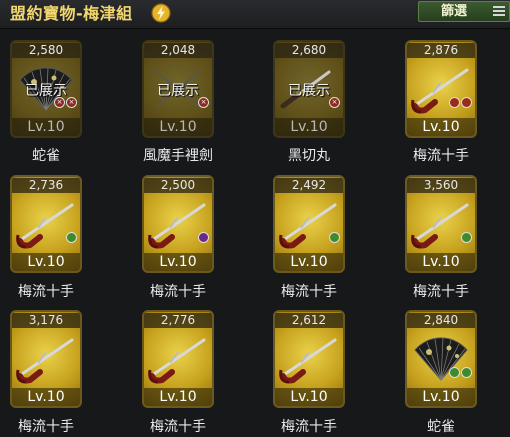  I want to click on treasure-card: 2,776 Lv.10, so click(178, 359).